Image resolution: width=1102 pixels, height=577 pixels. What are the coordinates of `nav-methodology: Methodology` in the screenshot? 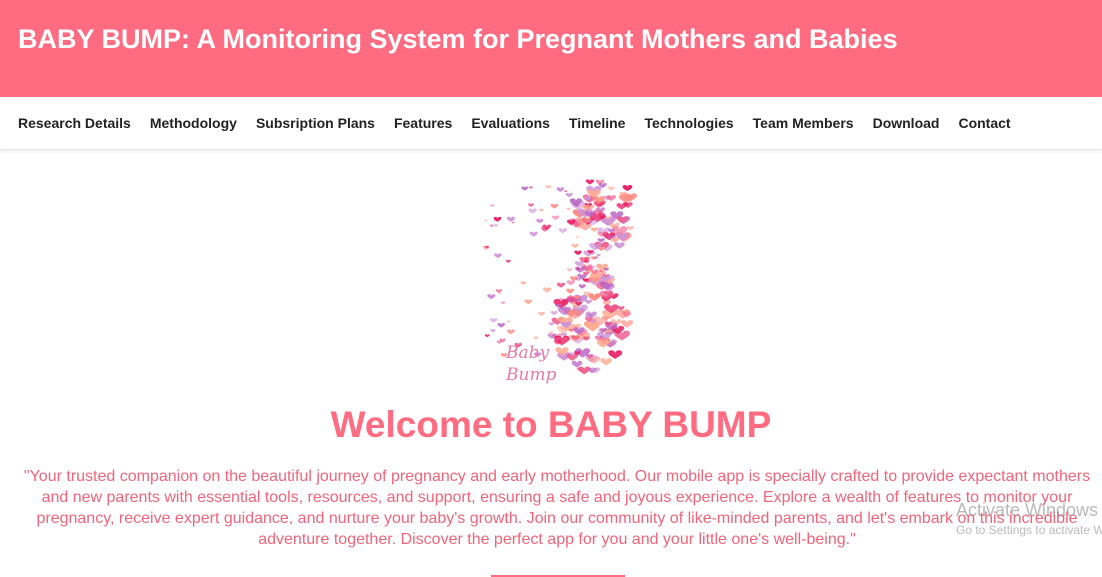 It's located at (193, 123).